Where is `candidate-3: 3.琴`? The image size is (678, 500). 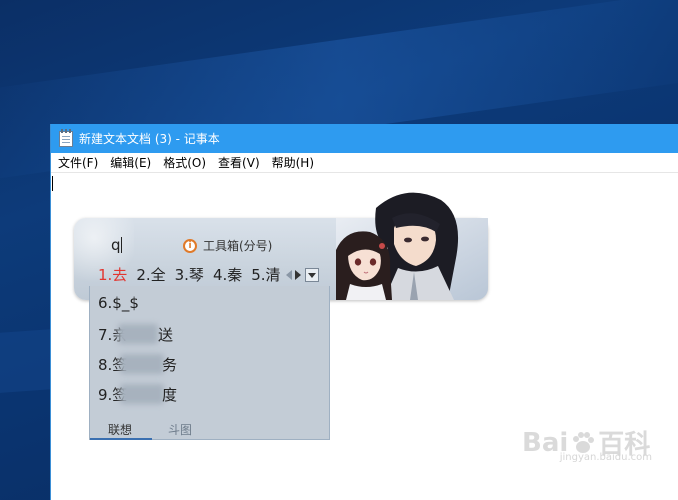
candidate-3: 3.琴 is located at coordinates (189, 274).